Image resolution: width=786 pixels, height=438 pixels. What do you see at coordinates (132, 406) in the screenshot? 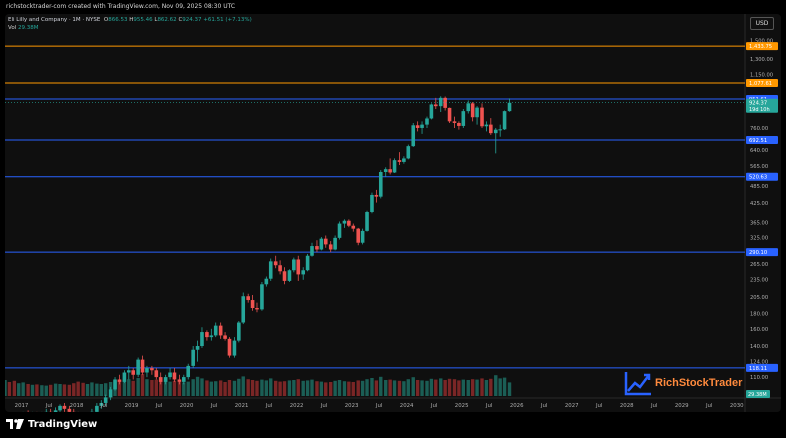
I see `time-tick-label: 2019` at bounding box center [132, 406].